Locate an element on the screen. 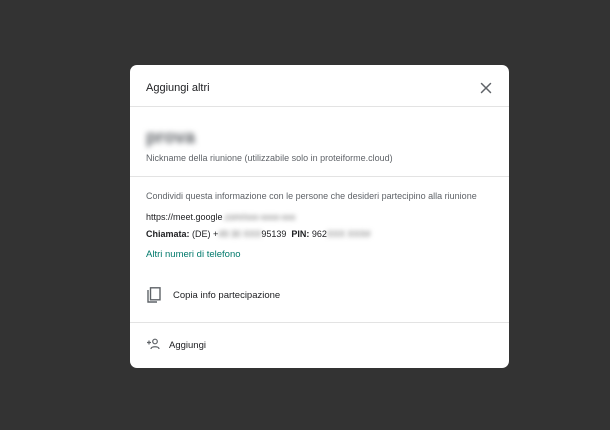 The image size is (610, 430). meeting-link-redacted: .com/xxx-xxxx-xxx is located at coordinates (259, 217).